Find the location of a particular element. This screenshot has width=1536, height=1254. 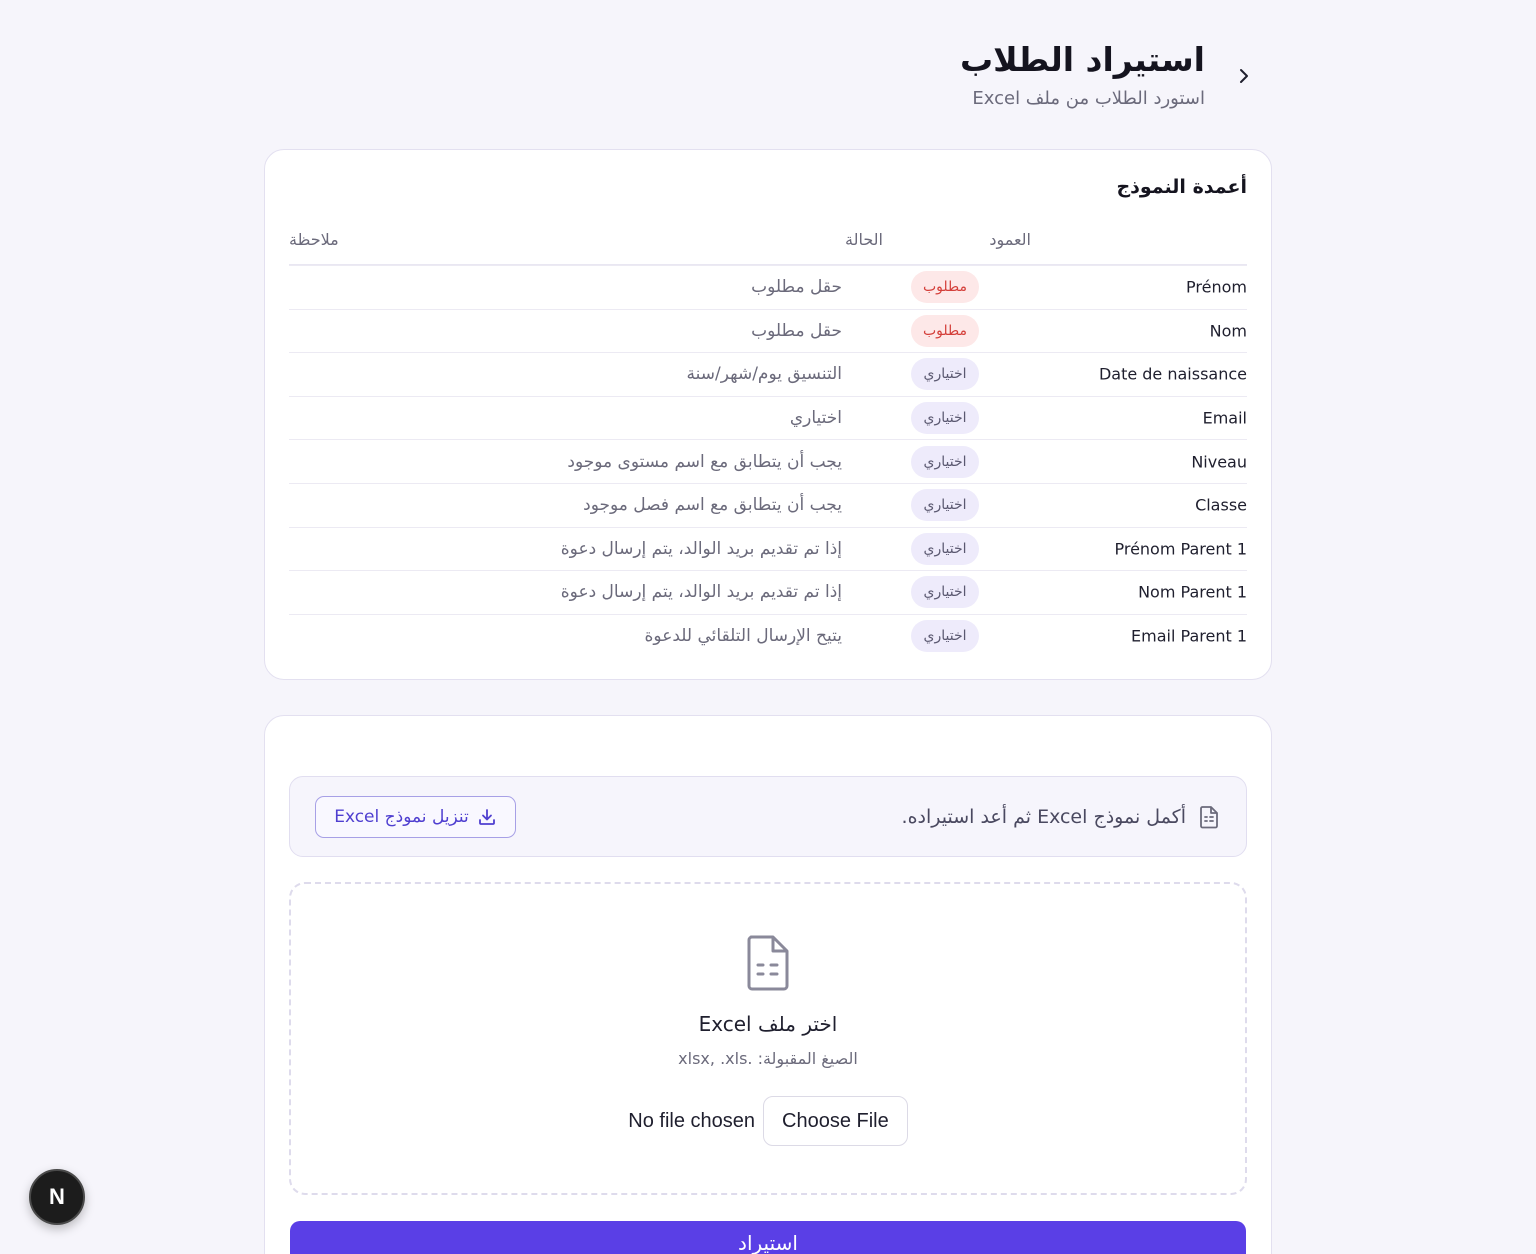

column-name: Classe is located at coordinates (1221, 505).